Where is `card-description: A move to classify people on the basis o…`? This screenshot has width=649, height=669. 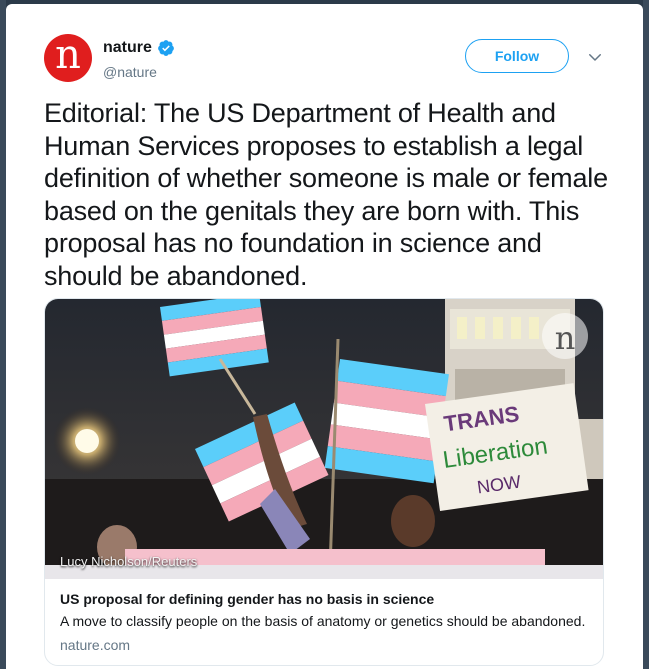 card-description: A move to classify people on the basis o… is located at coordinates (323, 621).